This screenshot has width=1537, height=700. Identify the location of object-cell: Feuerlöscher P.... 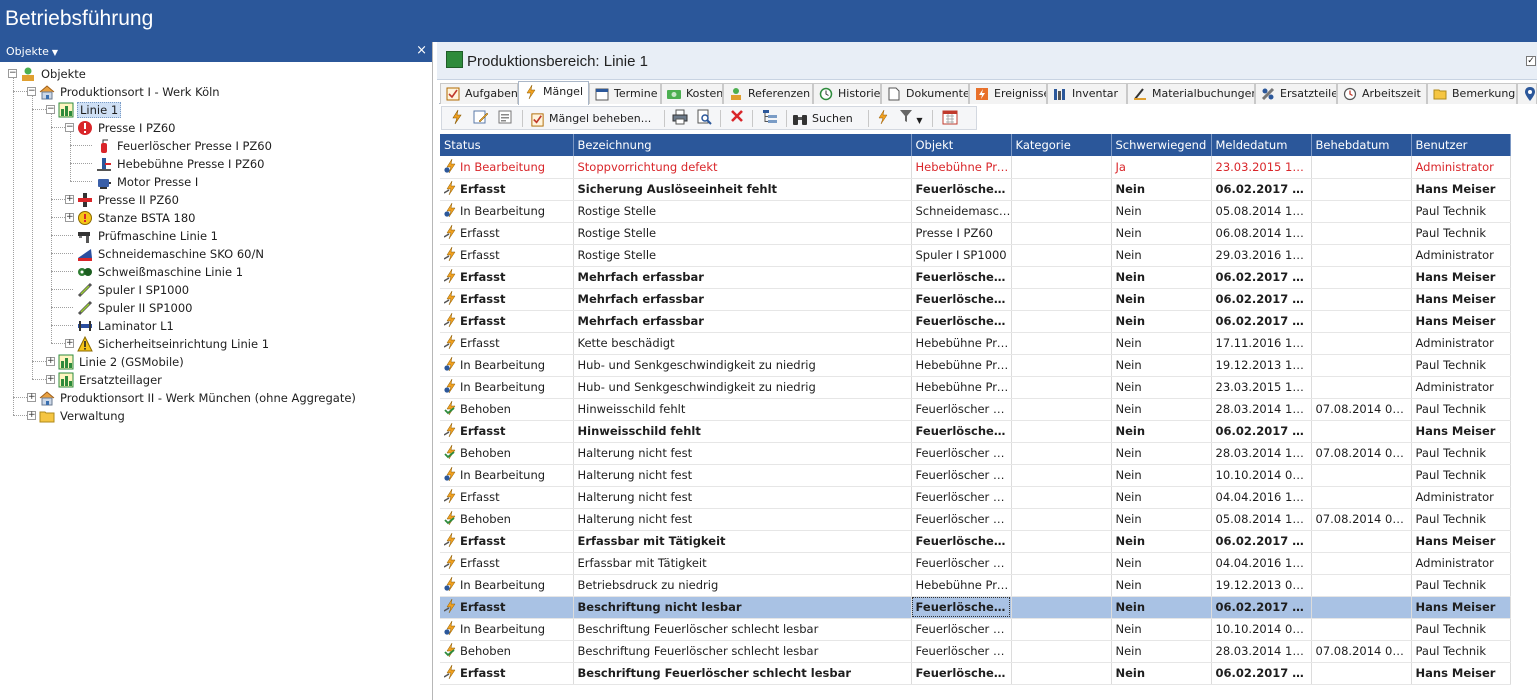
(961, 607).